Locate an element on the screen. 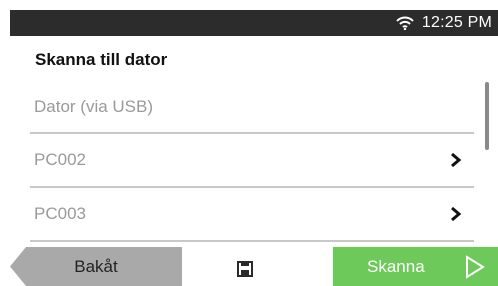 The width and height of the screenshot is (498, 286). save-icon is located at coordinates (245, 269).